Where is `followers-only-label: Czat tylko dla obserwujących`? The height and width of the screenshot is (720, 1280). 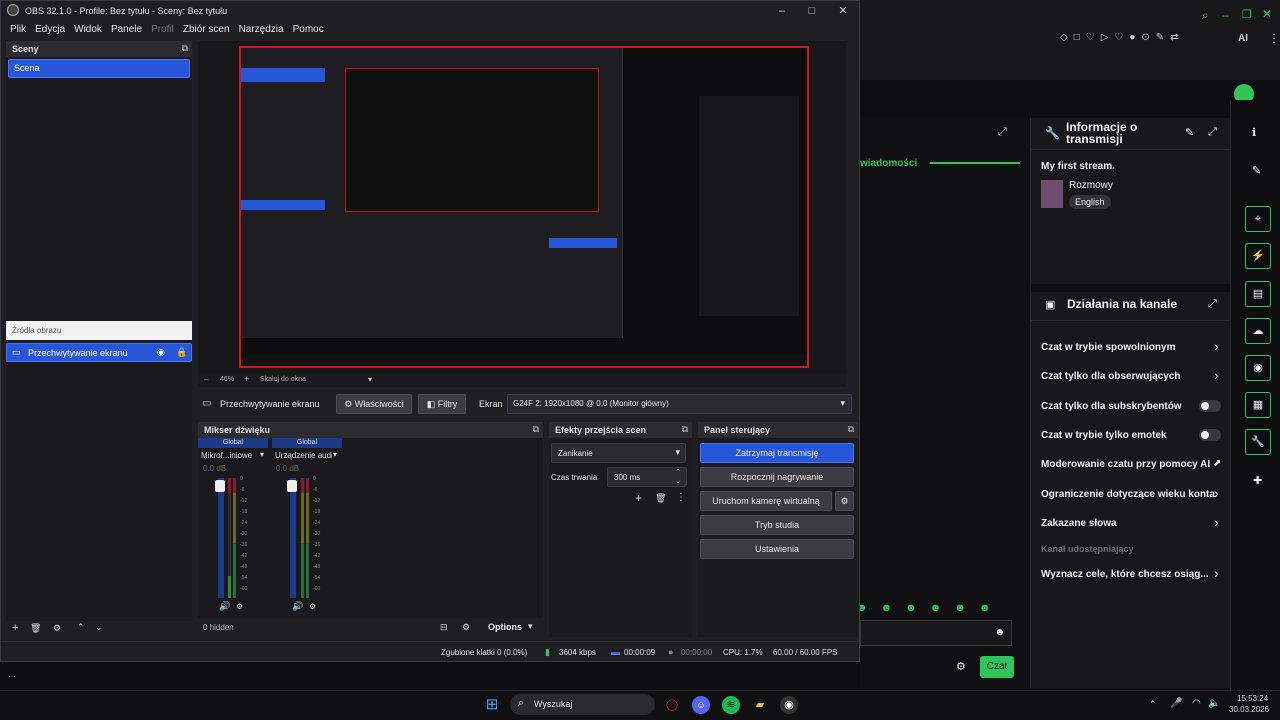
followers-only-label: Czat tylko dla obserwujących is located at coordinates (1111, 376).